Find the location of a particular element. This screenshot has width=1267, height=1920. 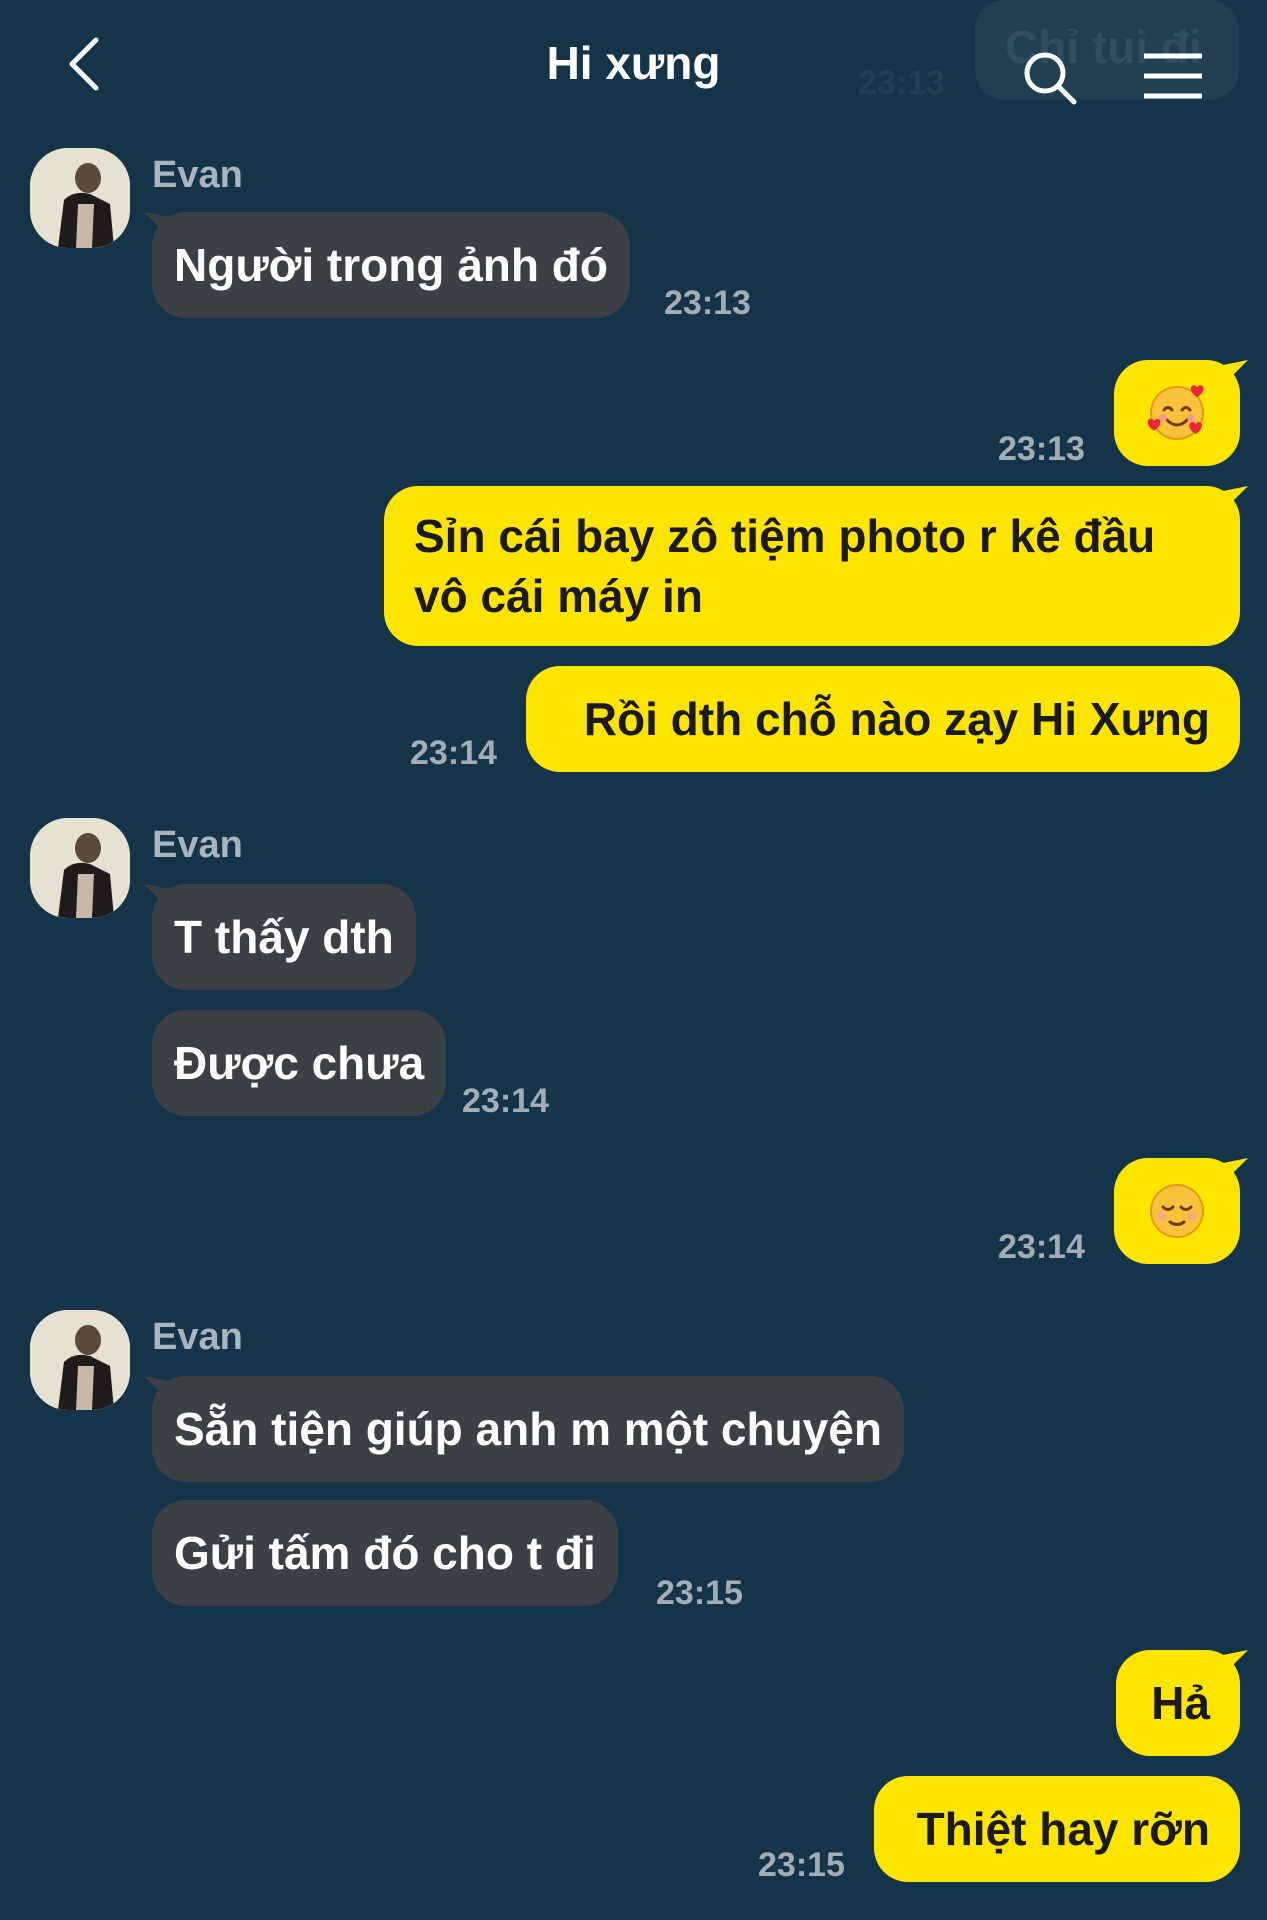

message-bubble: Người trong ảnh đó is located at coordinates (391, 265).